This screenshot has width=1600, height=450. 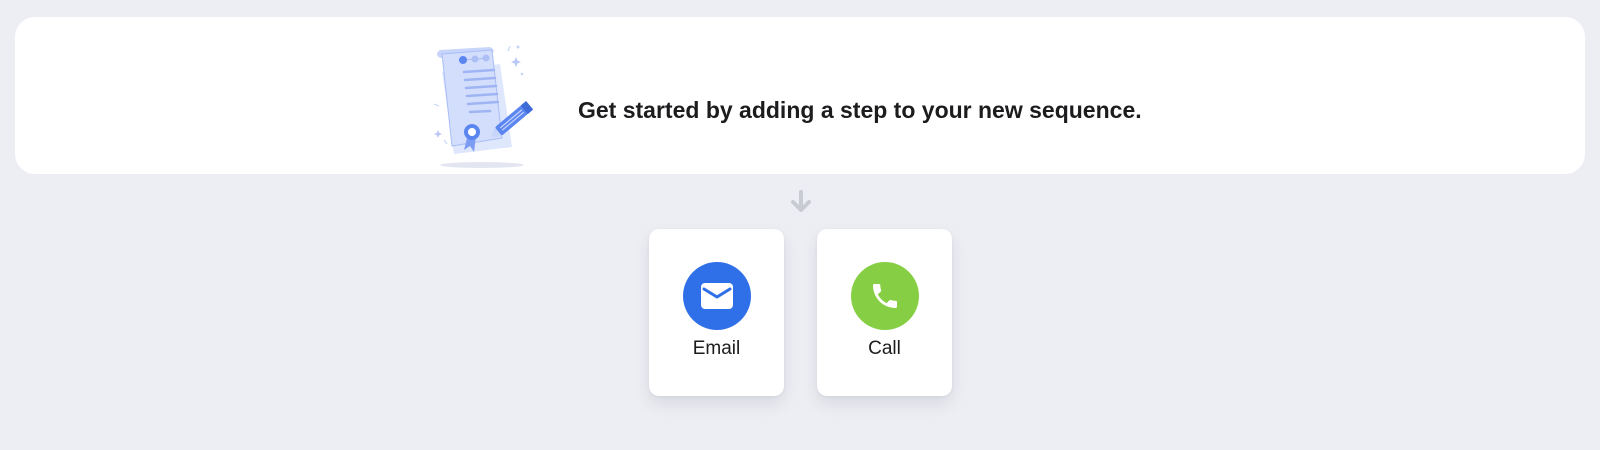 I want to click on arrow-down-icon, so click(x=801, y=201).